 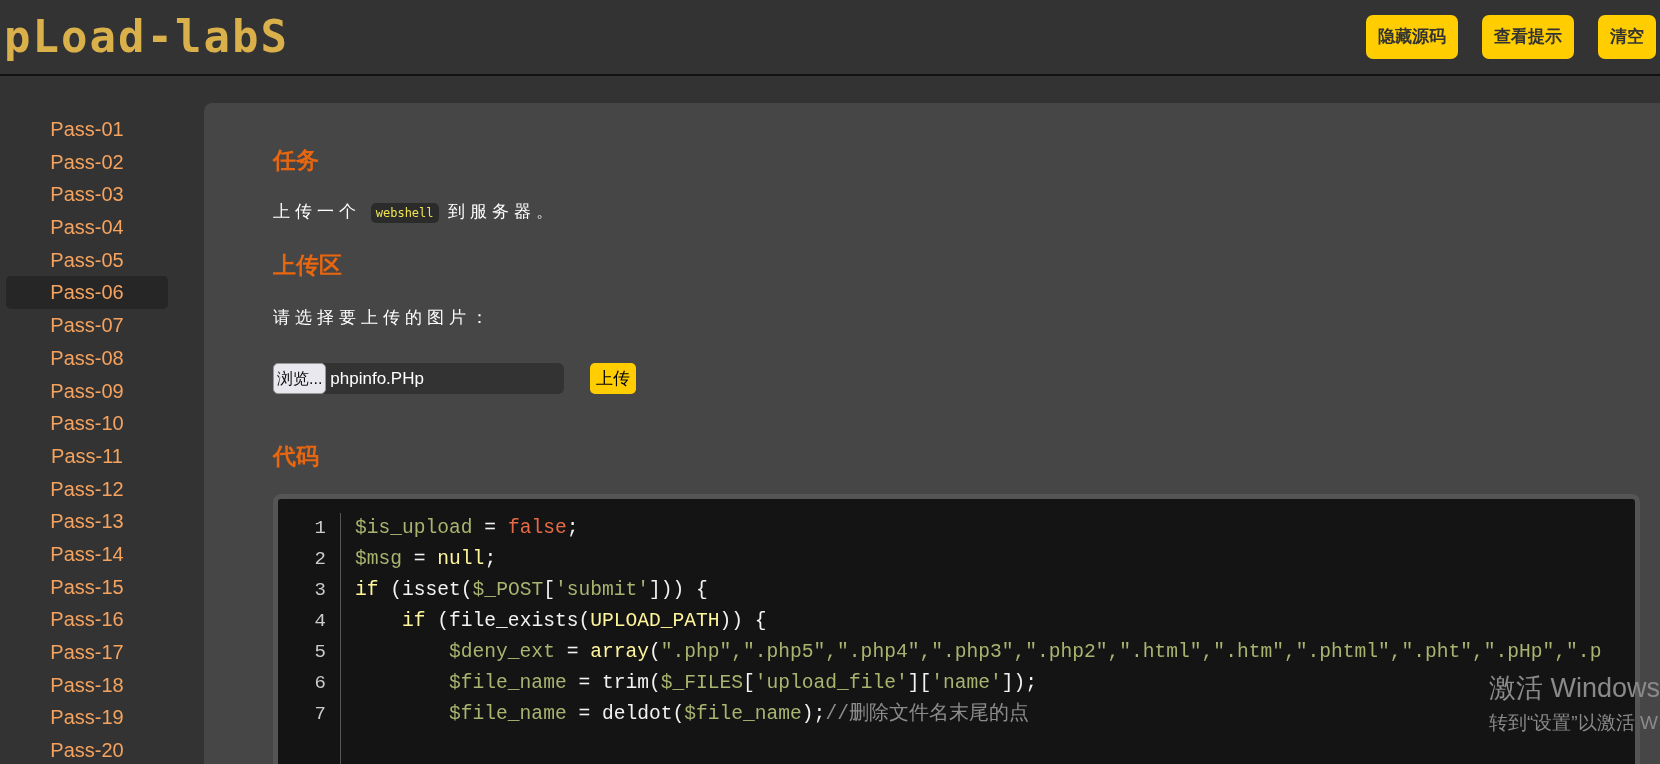 What do you see at coordinates (87, 456) in the screenshot?
I see `sidebar-link: Pass-11` at bounding box center [87, 456].